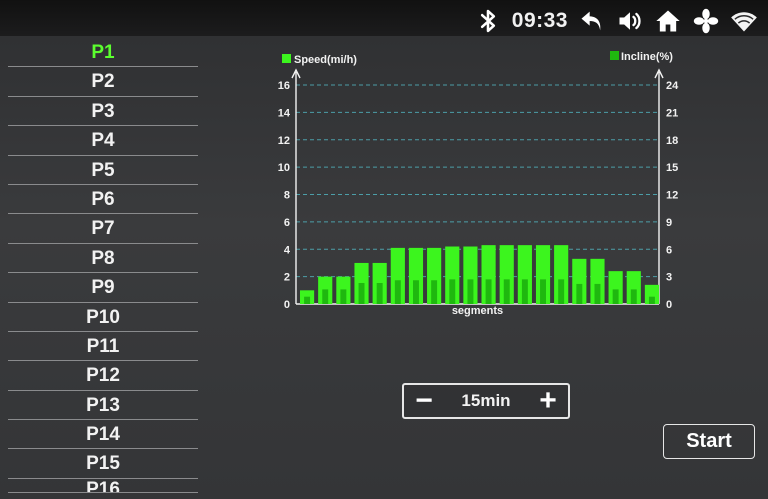 Image resolution: width=768 pixels, height=499 pixels. What do you see at coordinates (103, 376) in the screenshot?
I see `program-item-p12: P12` at bounding box center [103, 376].